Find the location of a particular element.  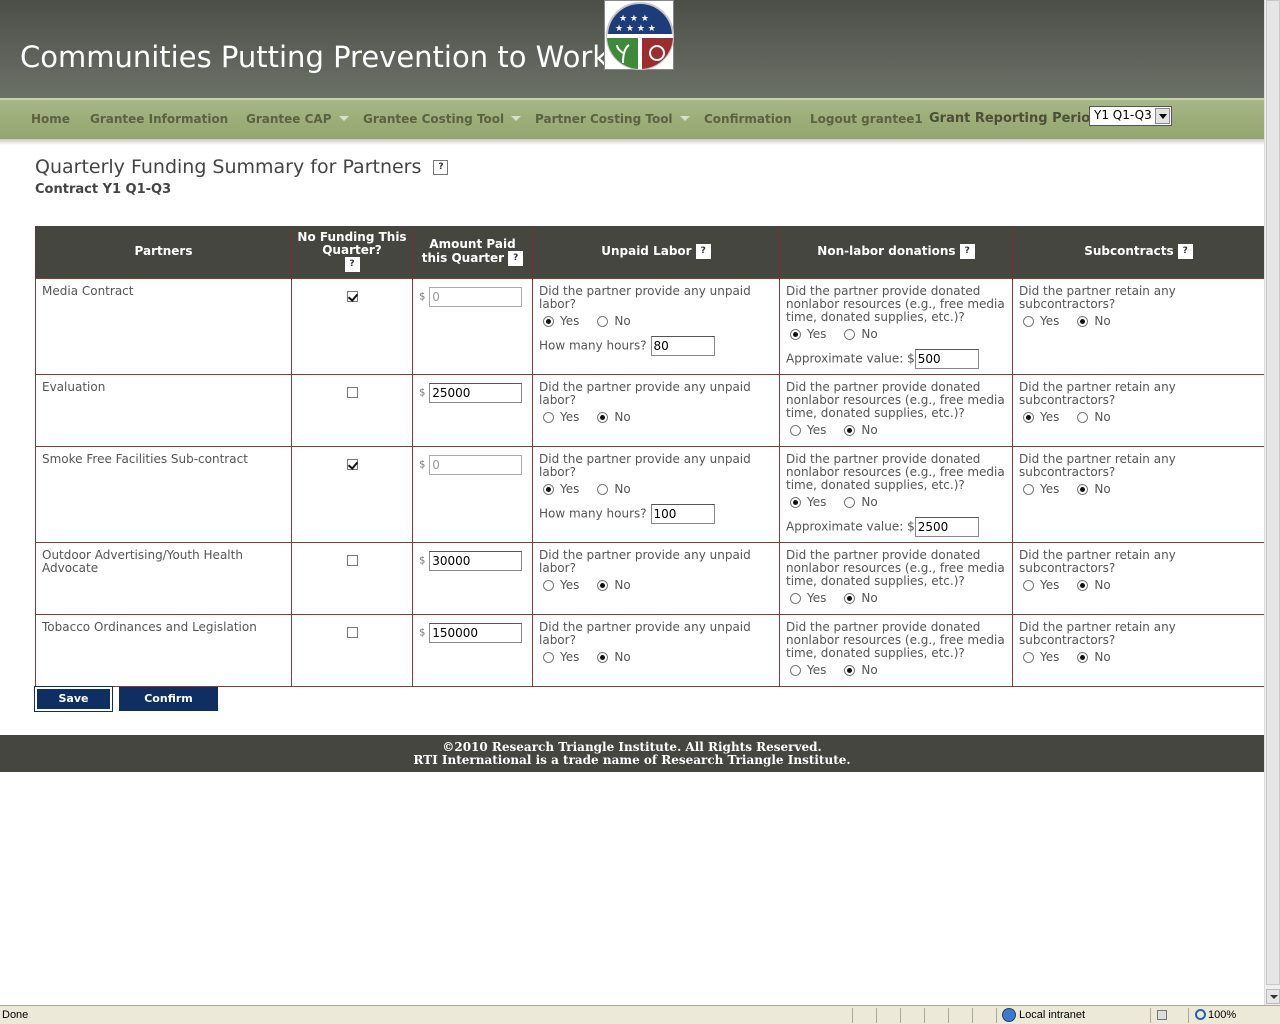

zoom-level: 100% is located at coordinates (1222, 1015).